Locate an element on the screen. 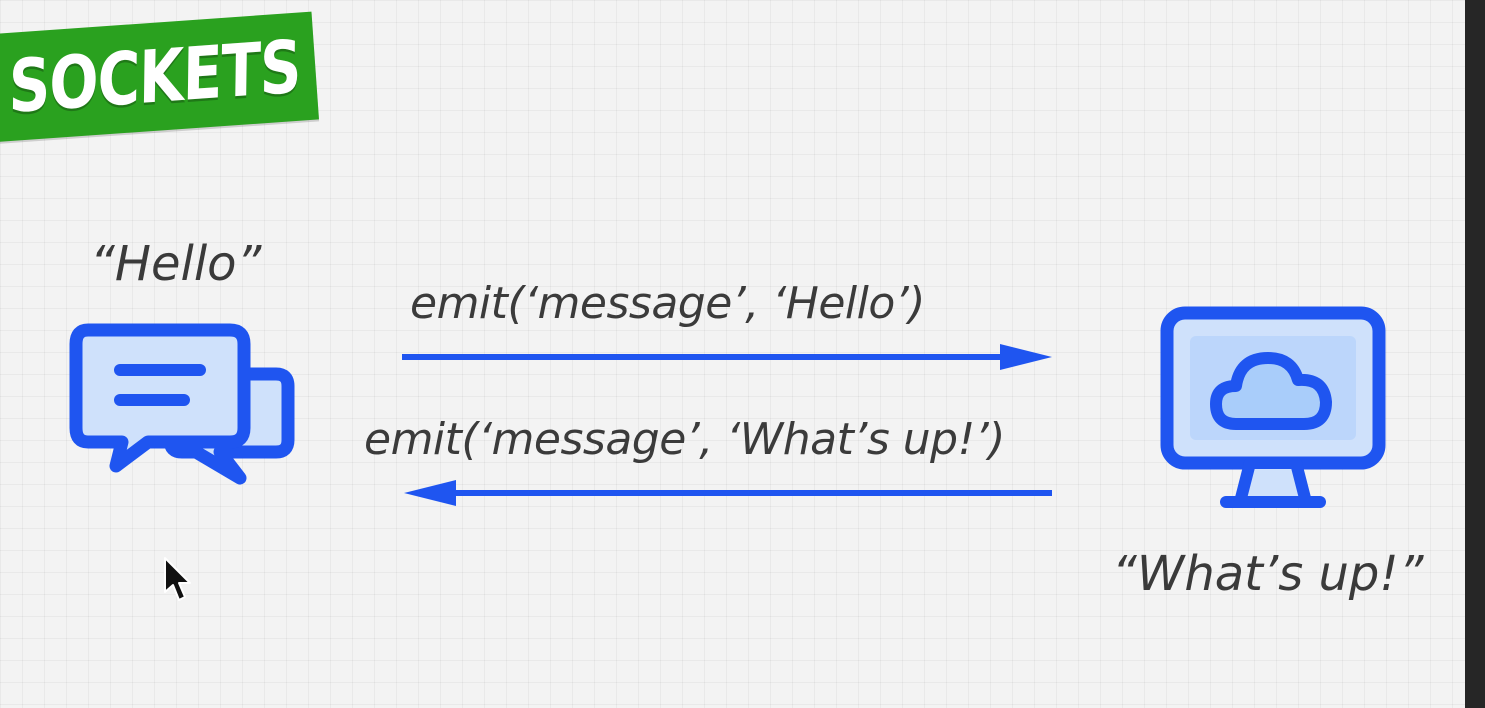  server-quote: “What’s up!” is located at coordinates (1268, 574).